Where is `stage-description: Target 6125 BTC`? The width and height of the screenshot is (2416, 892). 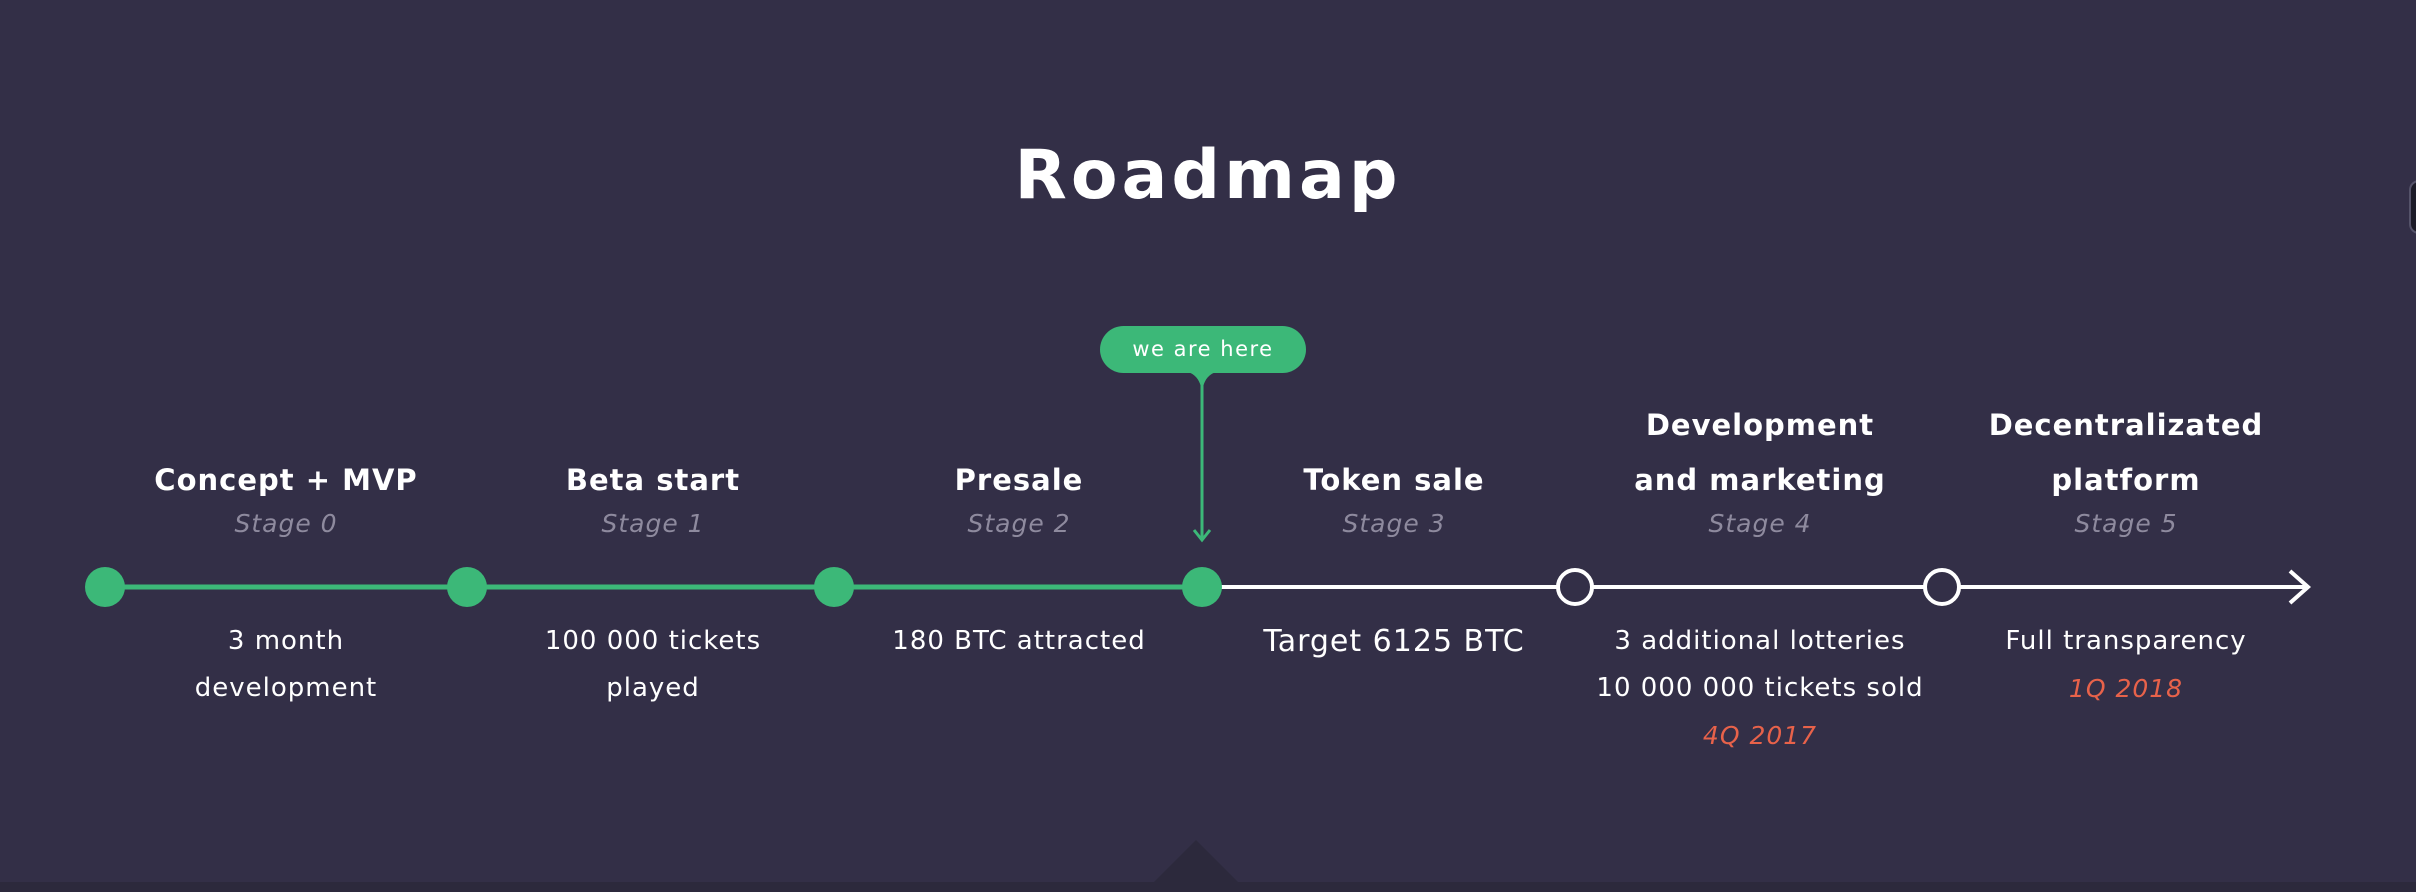
stage-description: Target 6125 BTC is located at coordinates (1394, 641).